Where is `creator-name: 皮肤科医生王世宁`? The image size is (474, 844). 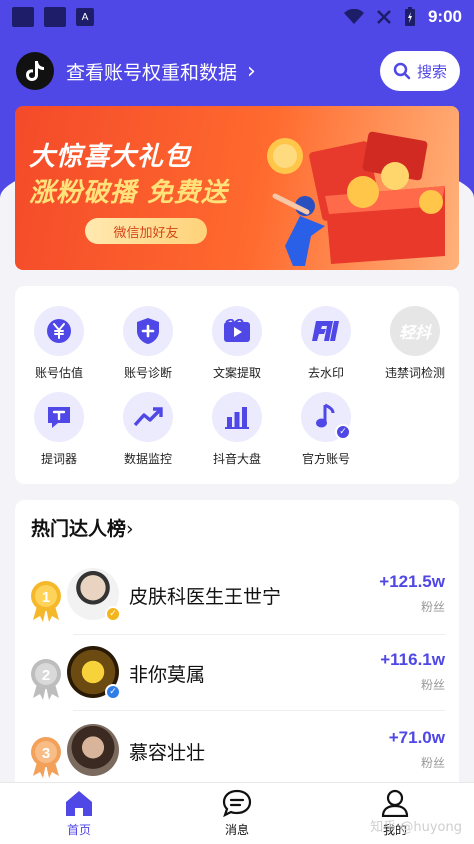 creator-name: 皮肤科医生王世宁 is located at coordinates (205, 597).